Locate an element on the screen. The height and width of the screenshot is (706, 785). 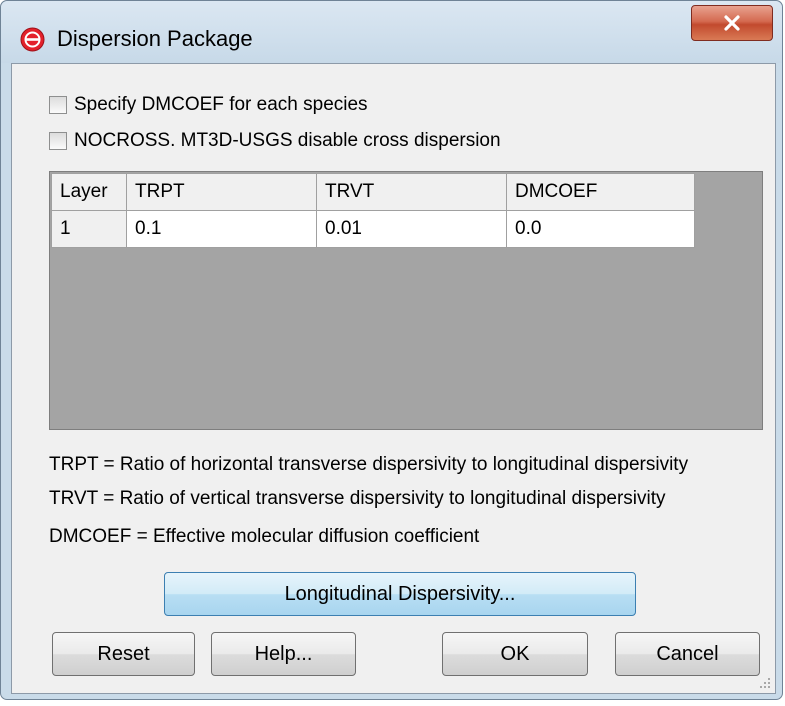
reset-button: Reset is located at coordinates (123, 654).